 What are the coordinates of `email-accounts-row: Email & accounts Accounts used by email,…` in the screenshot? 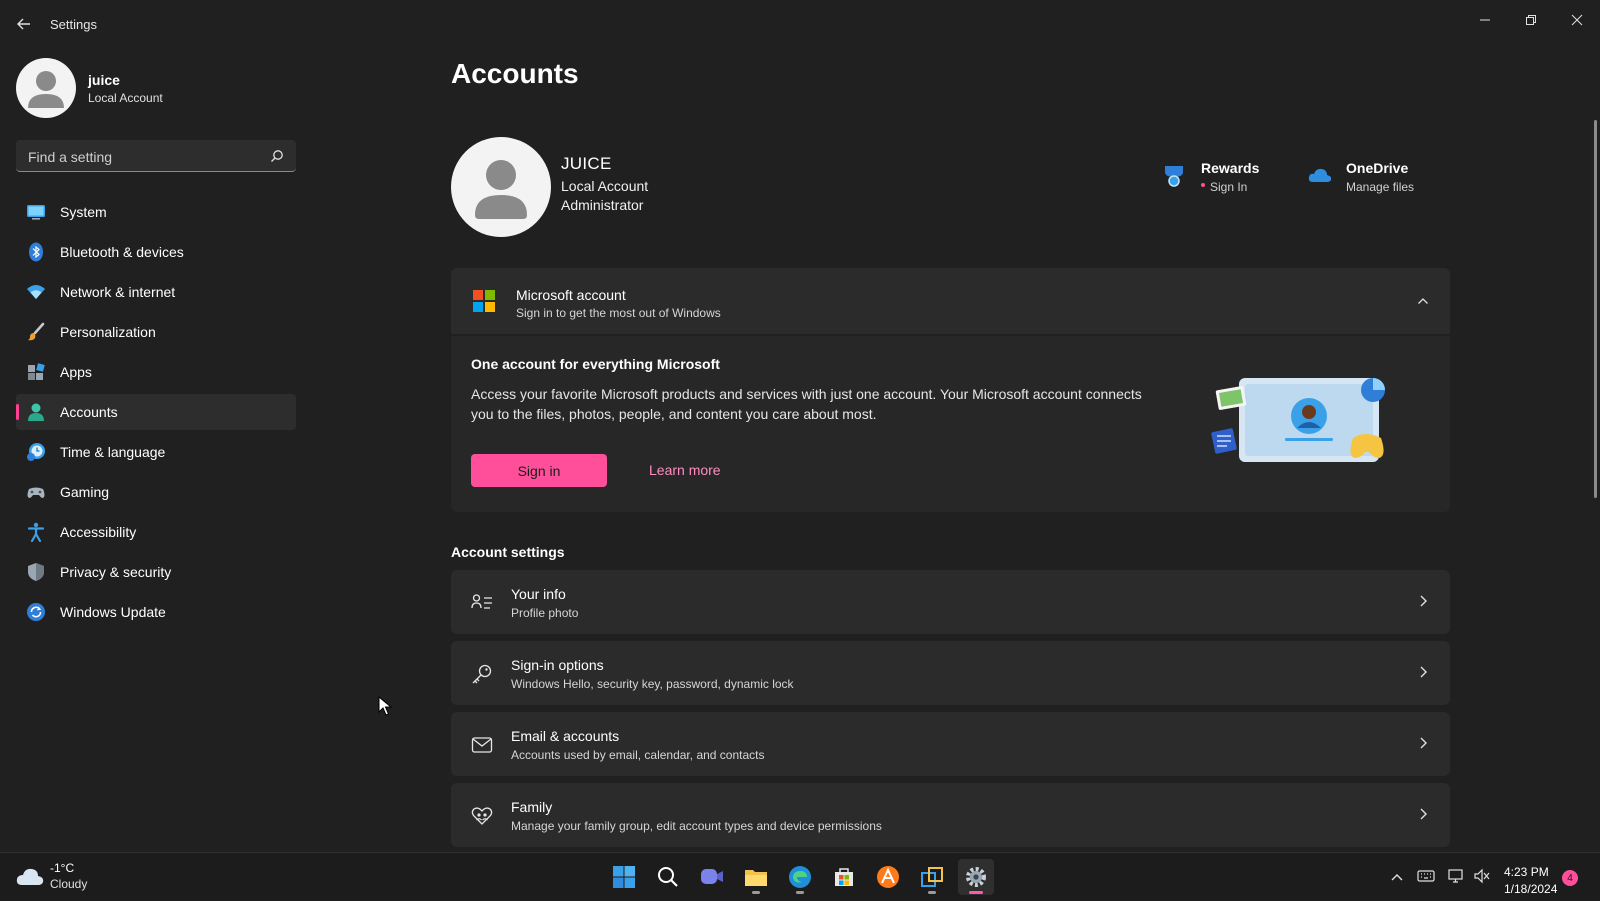 It's located at (950, 744).